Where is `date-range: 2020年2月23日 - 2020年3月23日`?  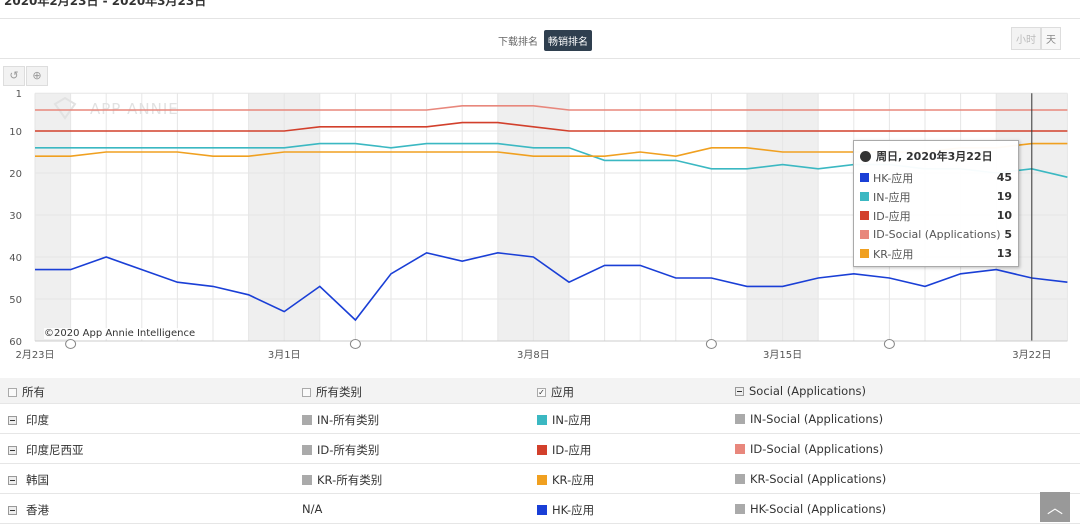
date-range: 2020年2月23日 - 2020年3月23日 is located at coordinates (105, 4).